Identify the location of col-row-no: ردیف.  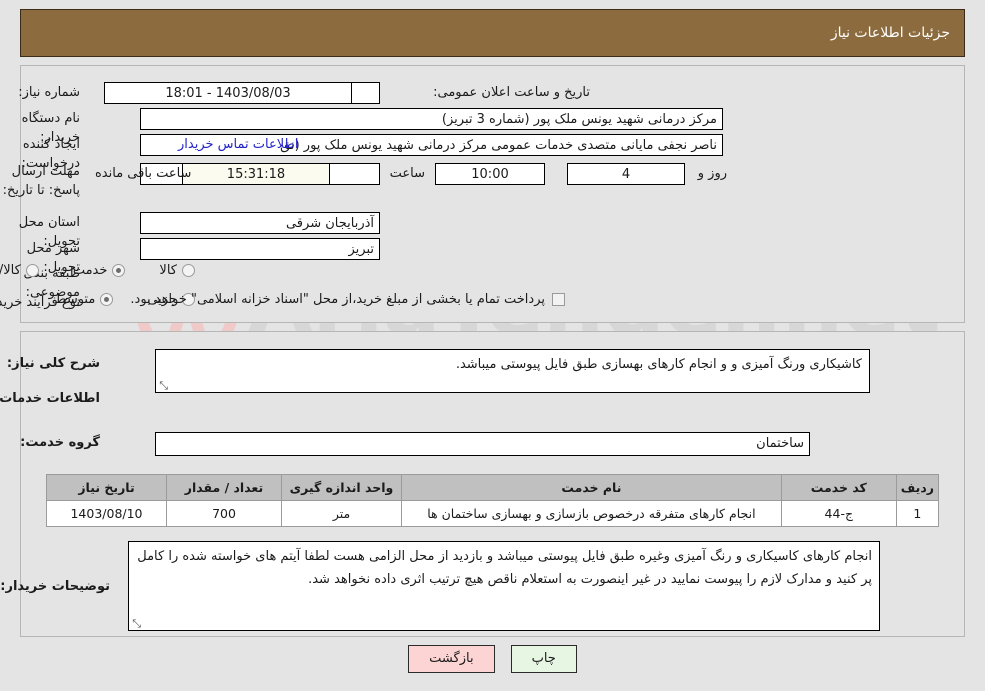
(917, 487).